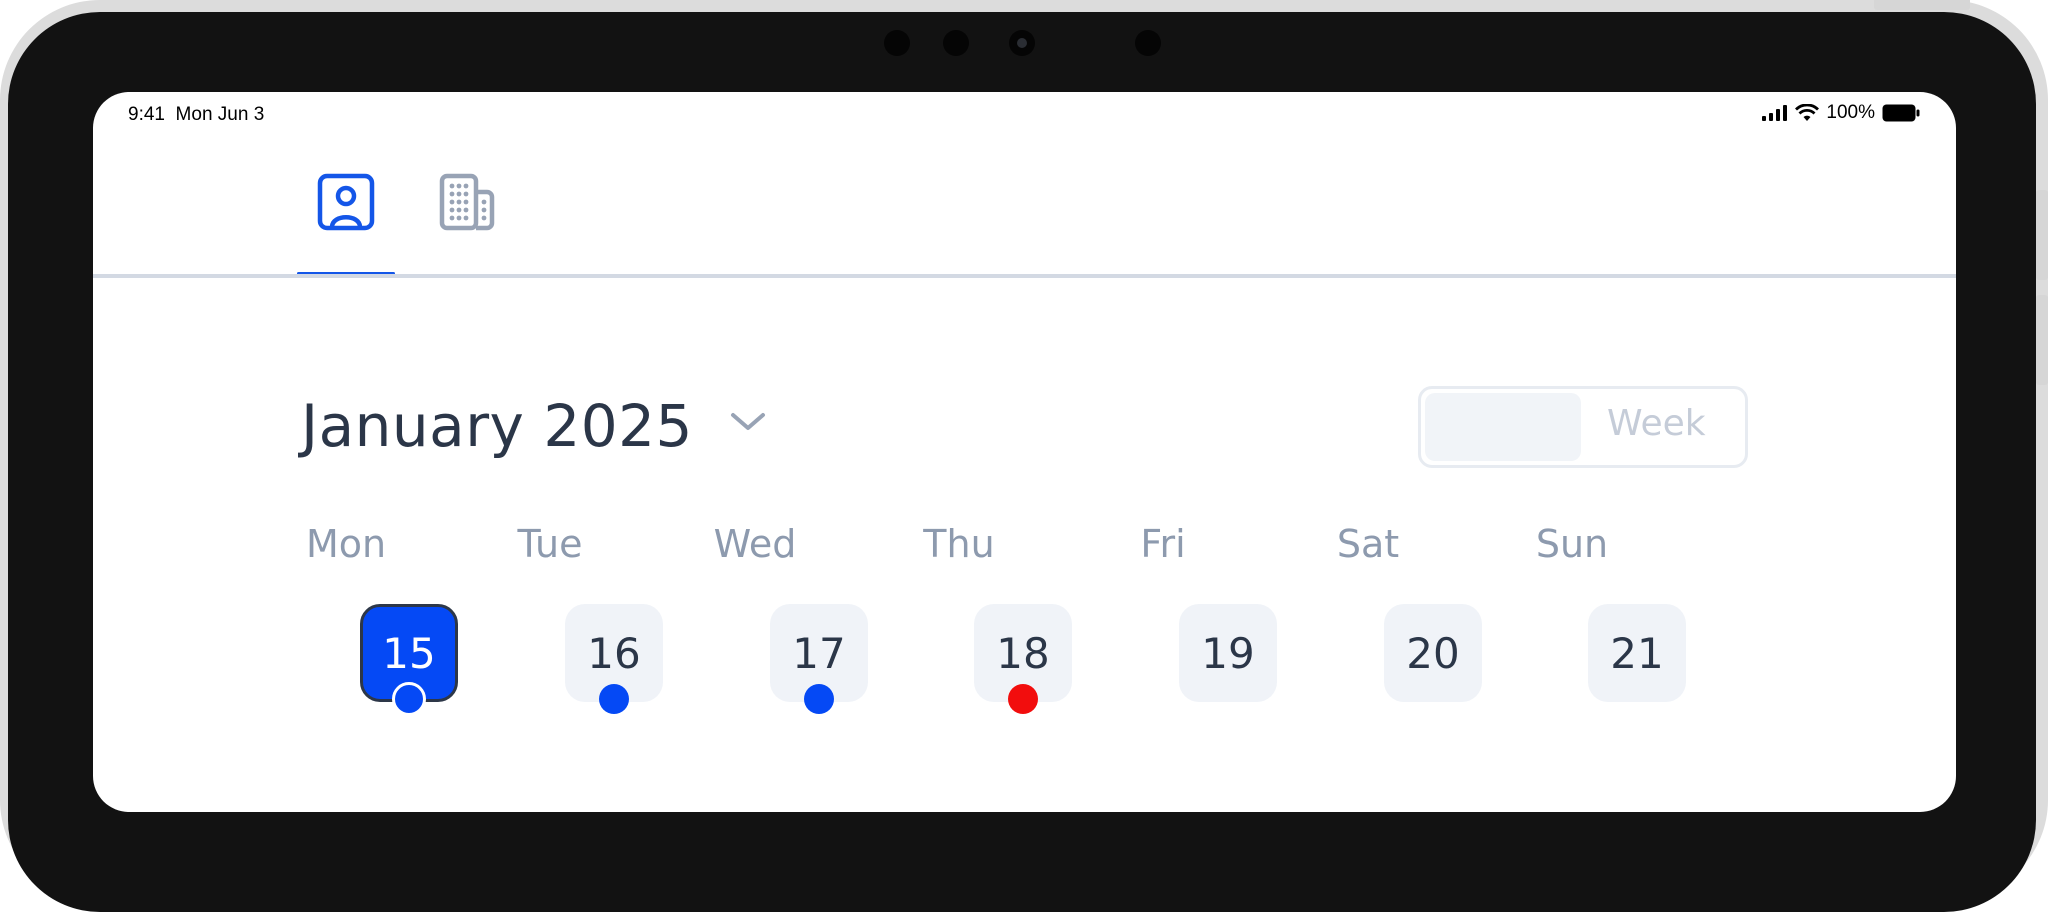 Image resolution: width=2048 pixels, height=912 pixels. I want to click on weekday-sat: Sat, so click(1368, 544).